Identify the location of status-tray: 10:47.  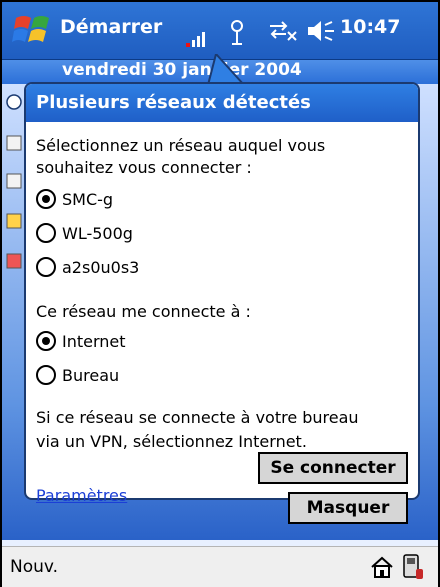
(305, 32).